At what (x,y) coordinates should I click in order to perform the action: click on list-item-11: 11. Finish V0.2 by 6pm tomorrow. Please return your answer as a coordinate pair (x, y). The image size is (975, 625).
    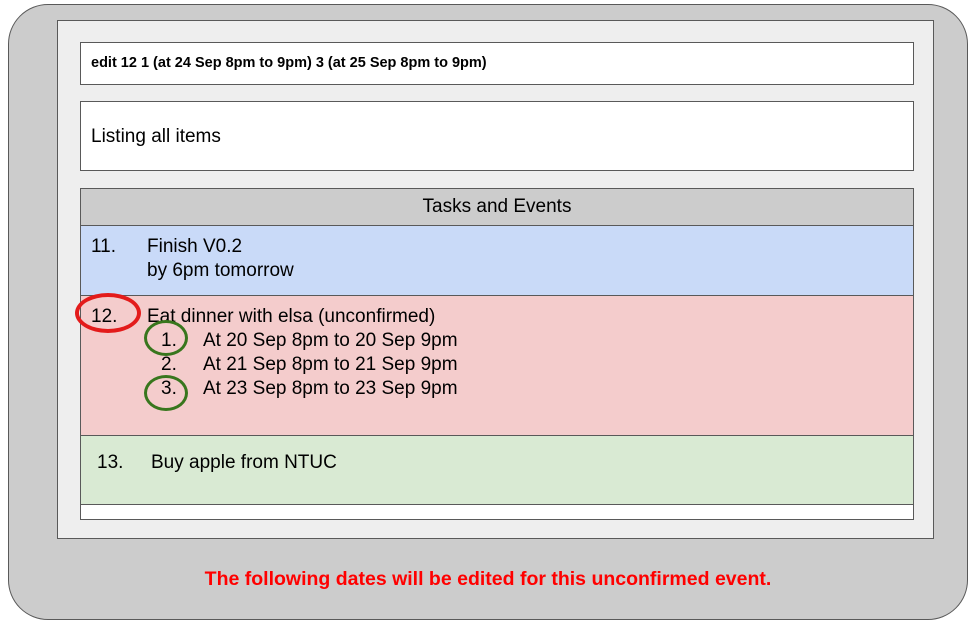
    Looking at the image, I should click on (497, 261).